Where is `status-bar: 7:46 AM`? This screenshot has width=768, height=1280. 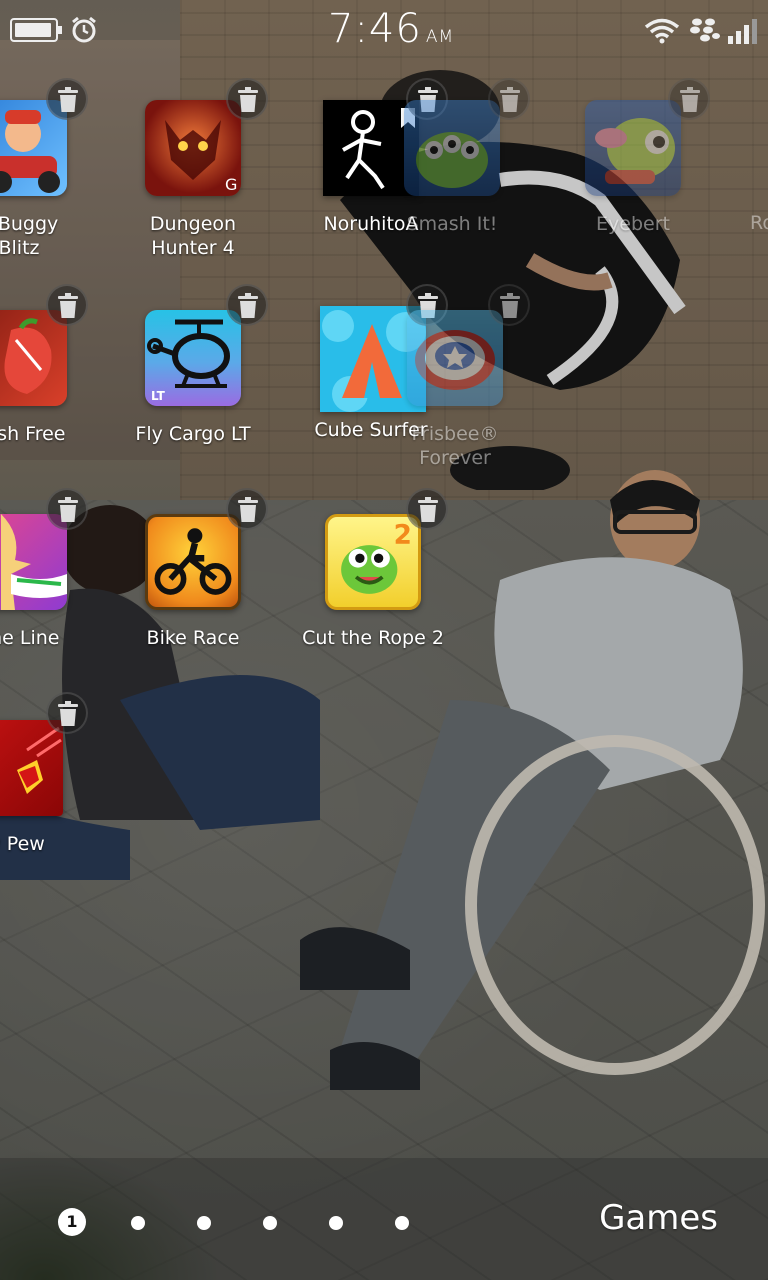
status-bar: 7:46 AM is located at coordinates (384, 31).